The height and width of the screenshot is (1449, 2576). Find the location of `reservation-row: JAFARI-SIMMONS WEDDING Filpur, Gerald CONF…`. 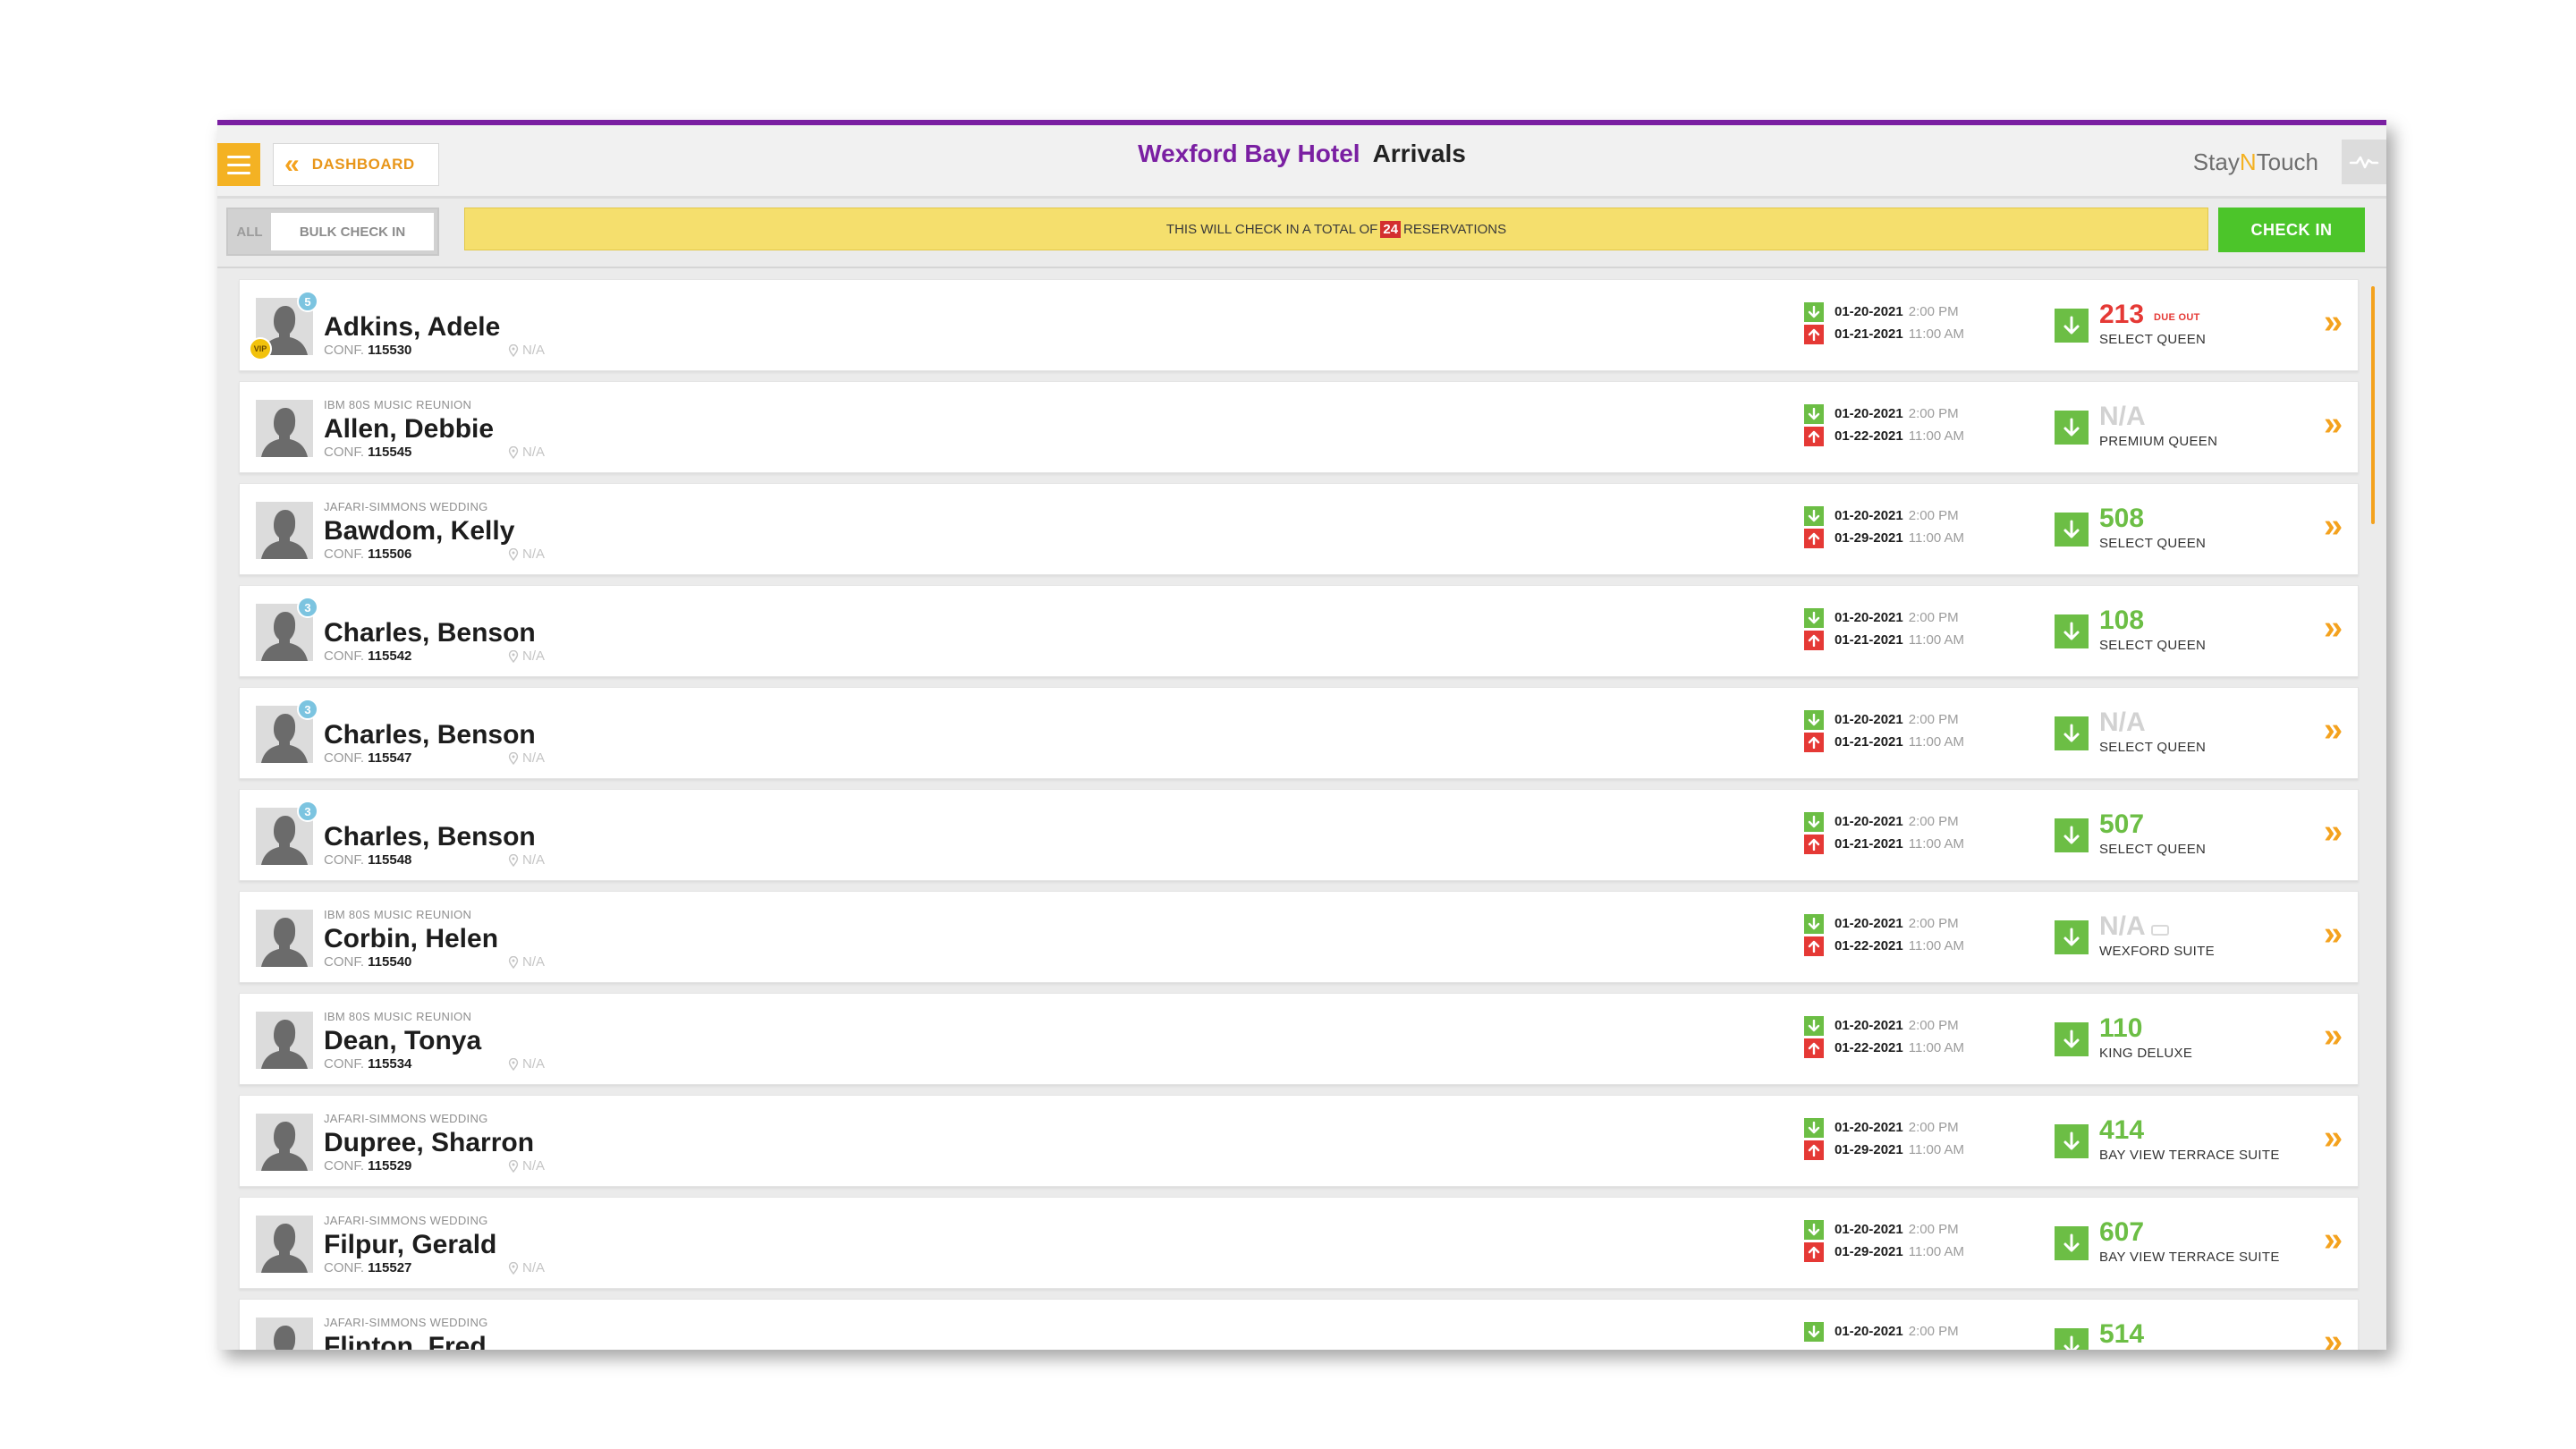

reservation-row: JAFARI-SIMMONS WEDDING Filpur, Gerald CONF… is located at coordinates (1299, 1243).